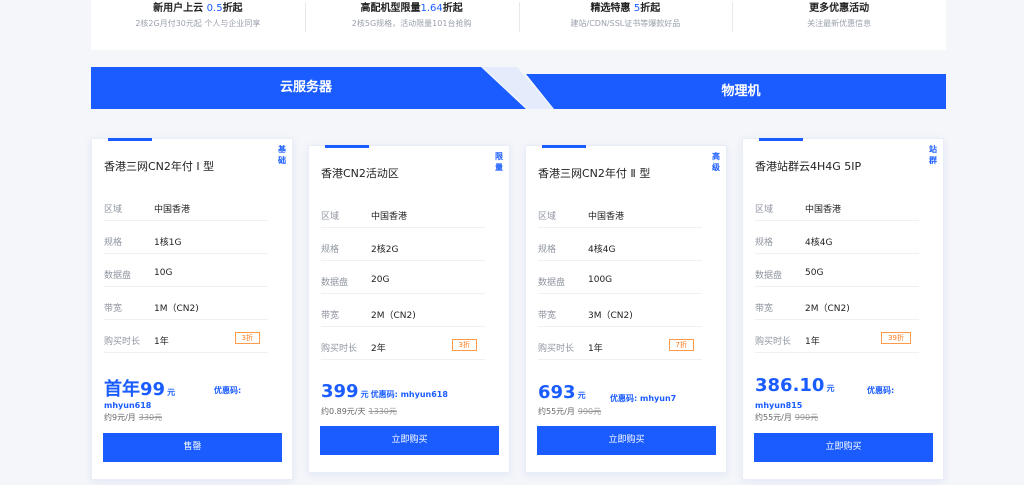 The image size is (1024, 485). I want to click on coupon-code: mhyun815, so click(779, 405).